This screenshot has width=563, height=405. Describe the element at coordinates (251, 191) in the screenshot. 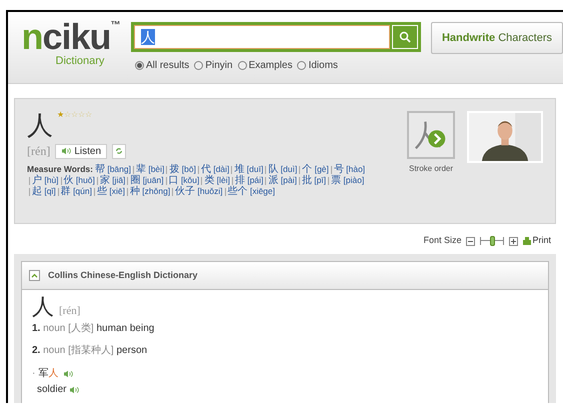

I see `measure-word-link: 些个 [xiēge]` at that location.